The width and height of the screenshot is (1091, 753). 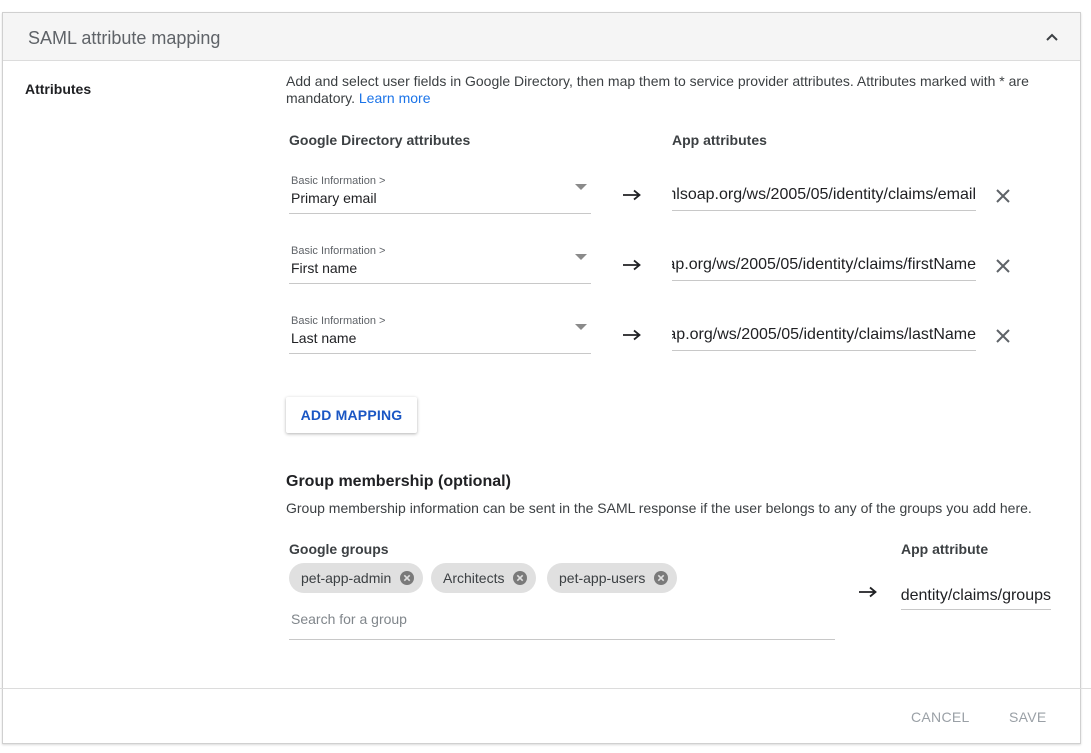 I want to click on app-column-header: App attributes, so click(x=719, y=140).